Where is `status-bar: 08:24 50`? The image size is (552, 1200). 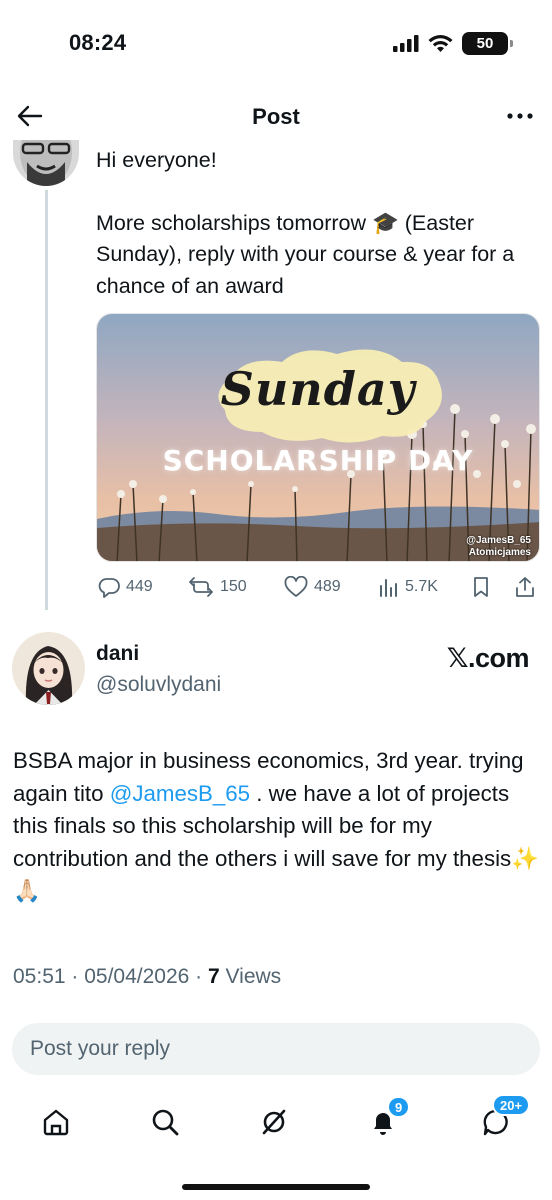
status-bar: 08:24 50 is located at coordinates (276, 46).